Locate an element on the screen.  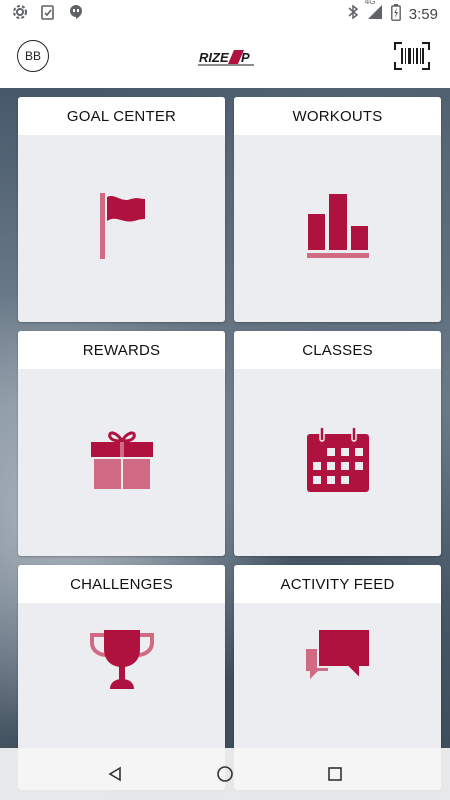
app-header: BB RIZE P is located at coordinates (225, 58).